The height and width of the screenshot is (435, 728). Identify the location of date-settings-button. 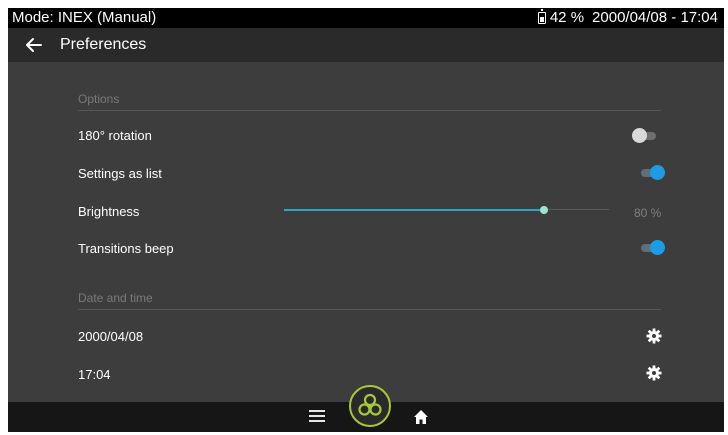
(654, 336).